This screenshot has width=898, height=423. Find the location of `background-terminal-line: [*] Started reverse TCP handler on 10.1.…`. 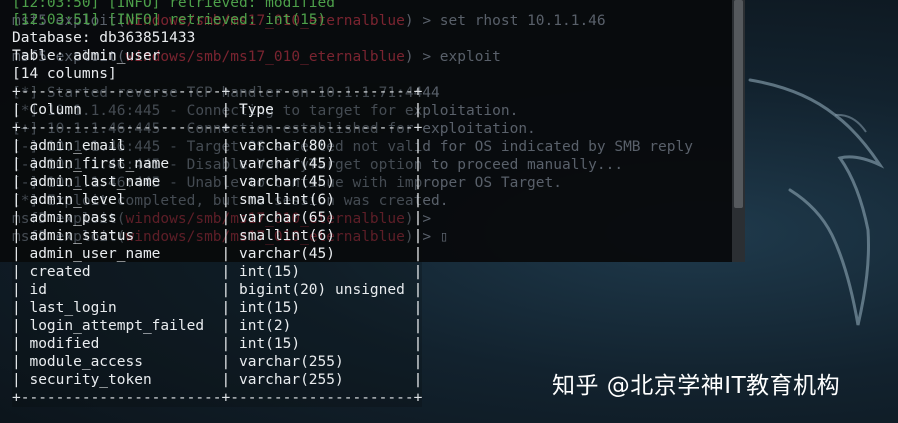

background-terminal-line: [*] Started reverse TCP handler on 10.1.… is located at coordinates (226, 93).